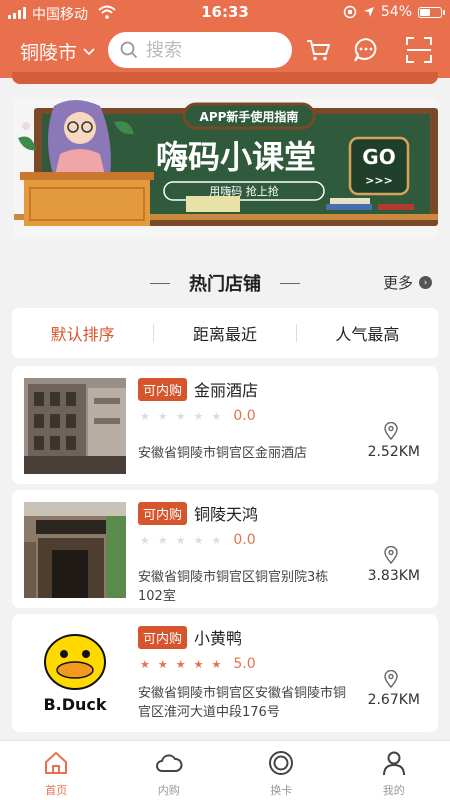 The image size is (450, 800). I want to click on location-arrow-icon, so click(368, 12).